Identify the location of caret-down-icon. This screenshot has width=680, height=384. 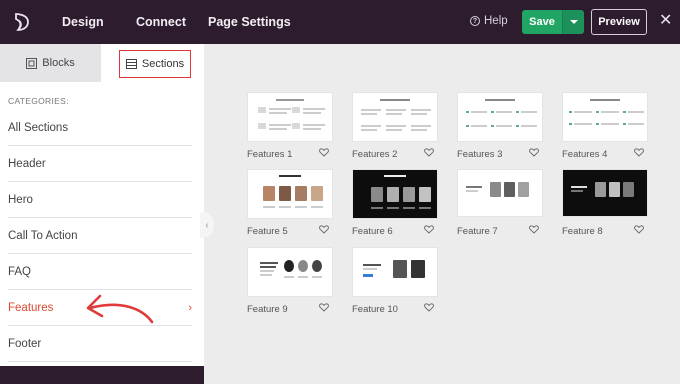
(573, 22).